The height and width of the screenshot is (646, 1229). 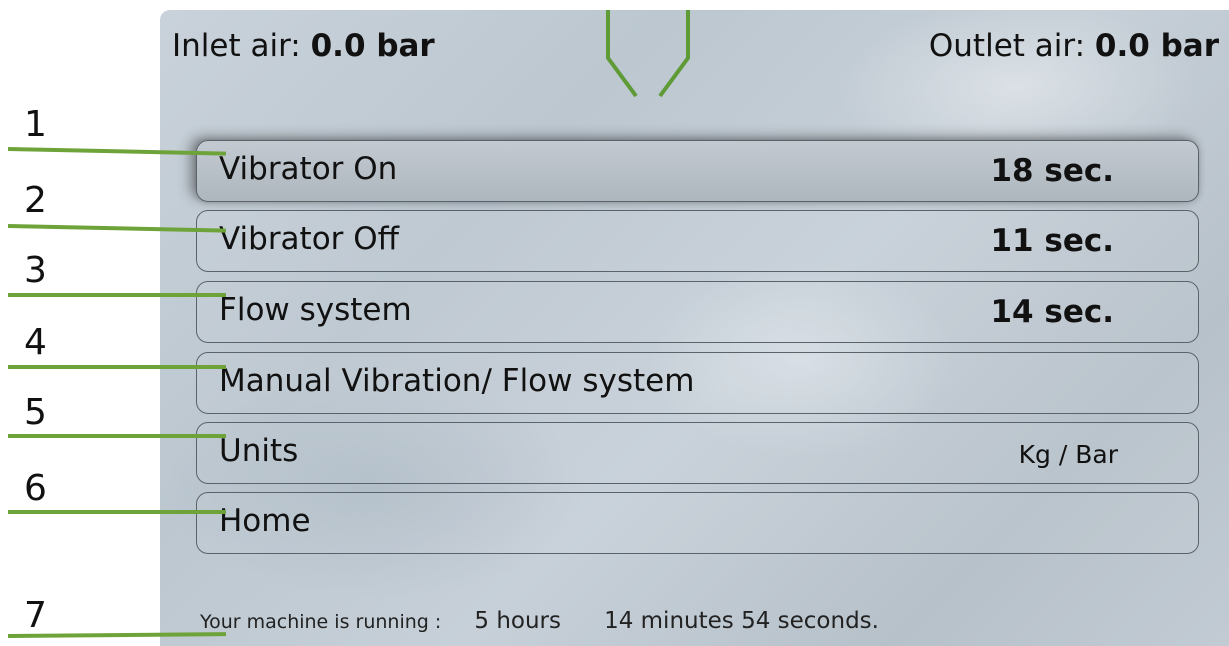 What do you see at coordinates (697, 312) in the screenshot?
I see `menu-item-flow-system: Flow system 14 sec.` at bounding box center [697, 312].